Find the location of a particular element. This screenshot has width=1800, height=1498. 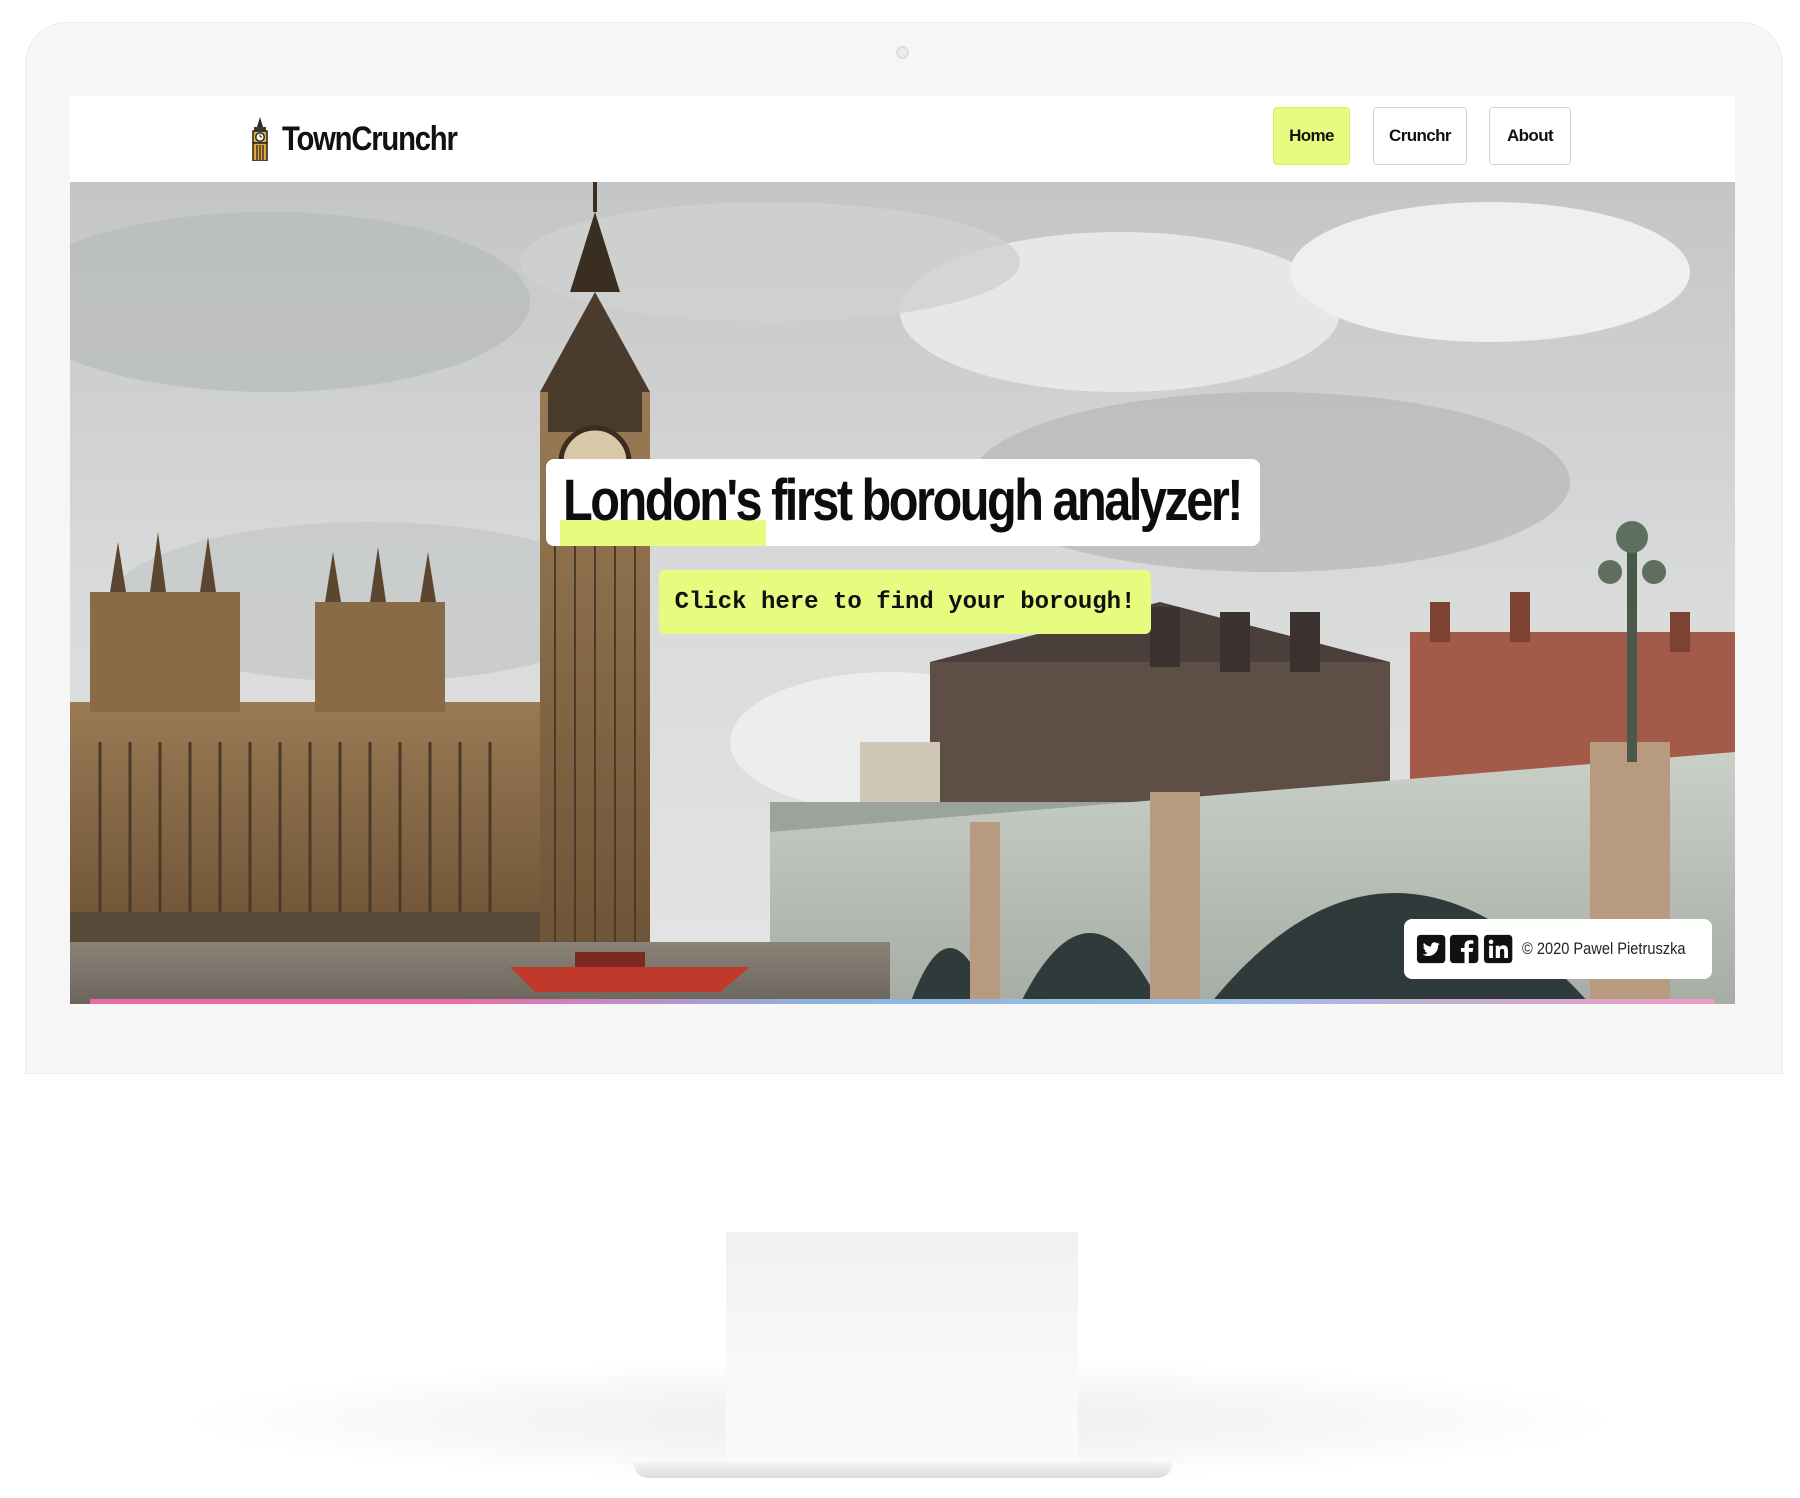

footer: © 2020 Pawel Pietruszka is located at coordinates (1558, 949).